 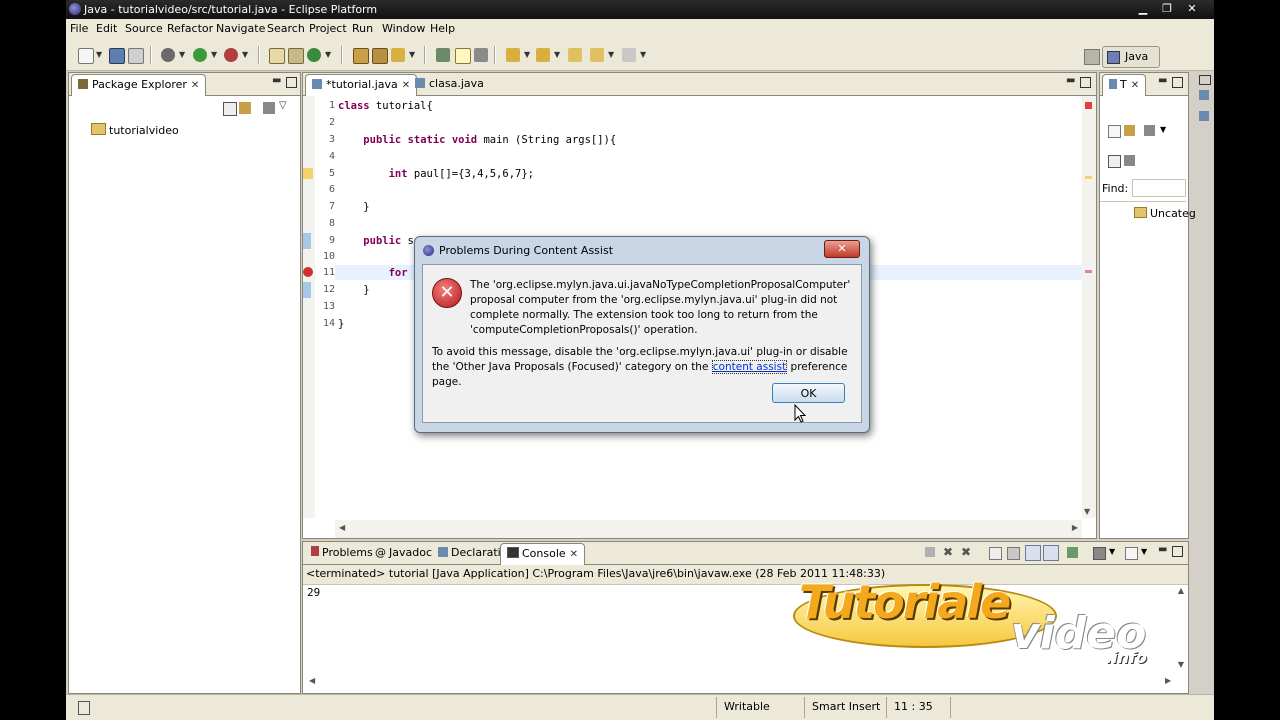 I want to click on content-assist-link: content assist, so click(x=749, y=367).